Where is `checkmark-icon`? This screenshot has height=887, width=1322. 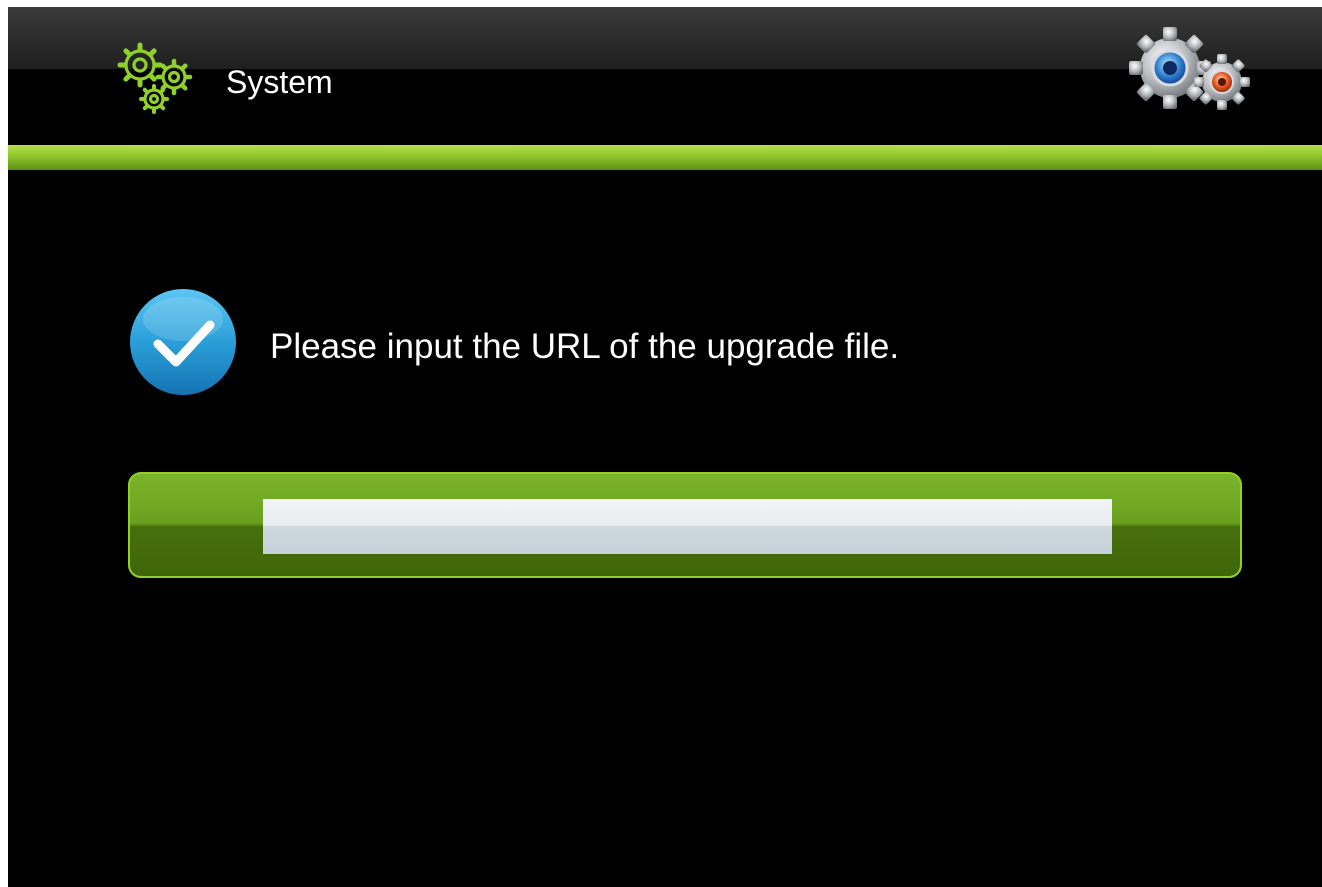
checkmark-icon is located at coordinates (183, 342).